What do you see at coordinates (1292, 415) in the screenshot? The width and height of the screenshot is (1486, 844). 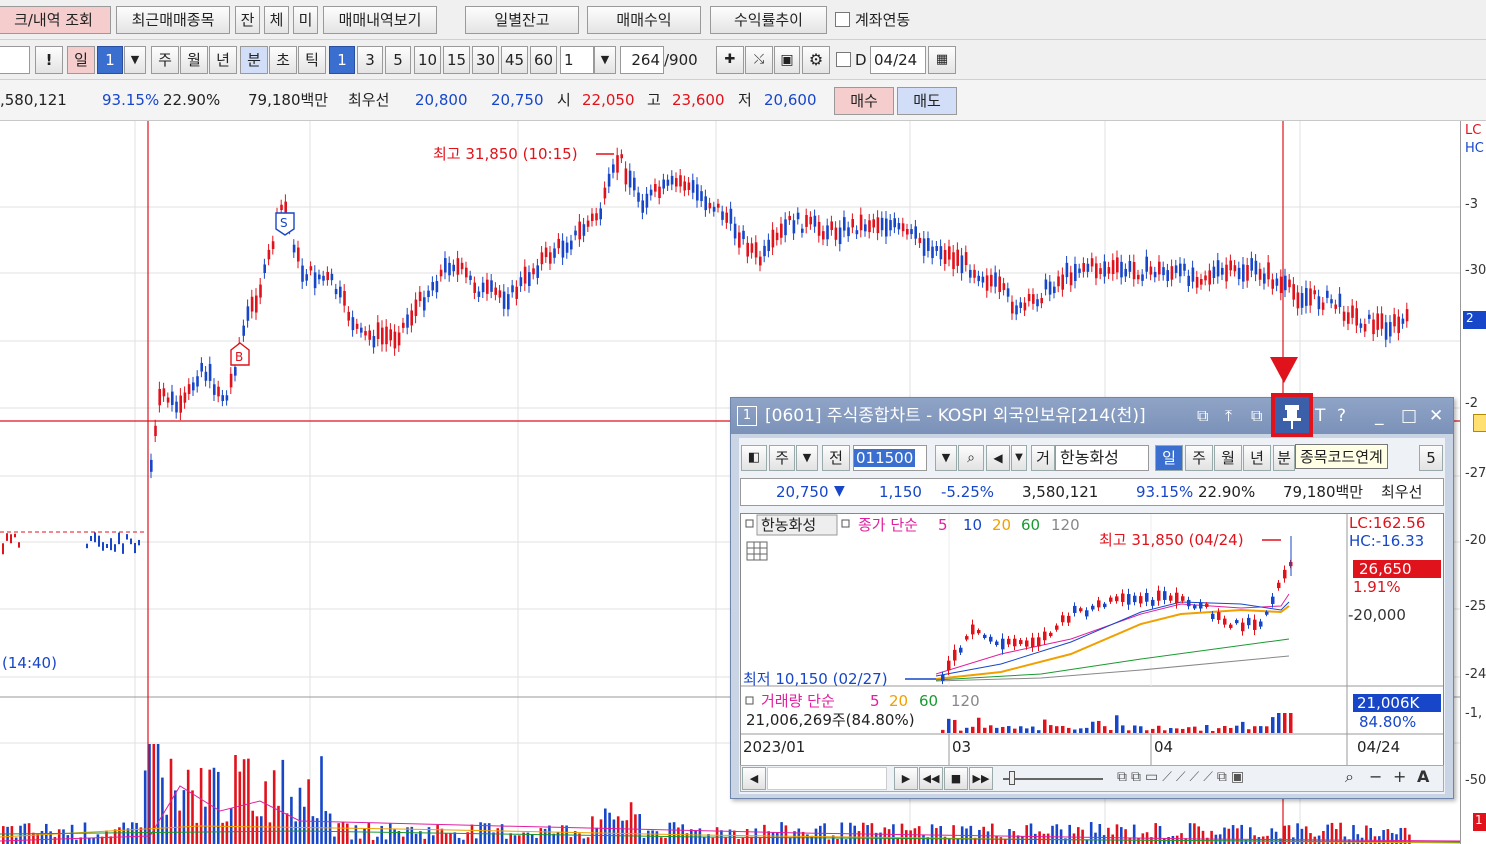 I see `pin-button` at bounding box center [1292, 415].